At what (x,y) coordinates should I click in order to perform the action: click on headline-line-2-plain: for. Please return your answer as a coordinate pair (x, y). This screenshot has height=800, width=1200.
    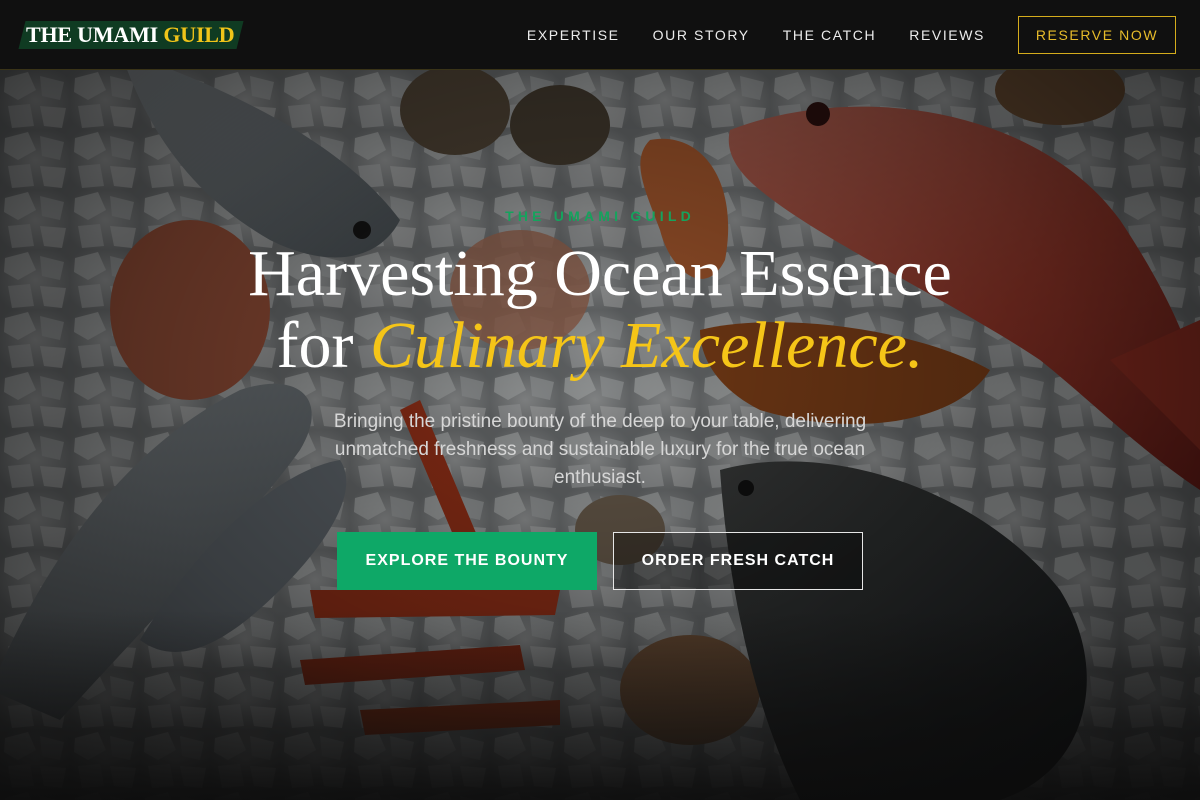
    Looking at the image, I should click on (315, 345).